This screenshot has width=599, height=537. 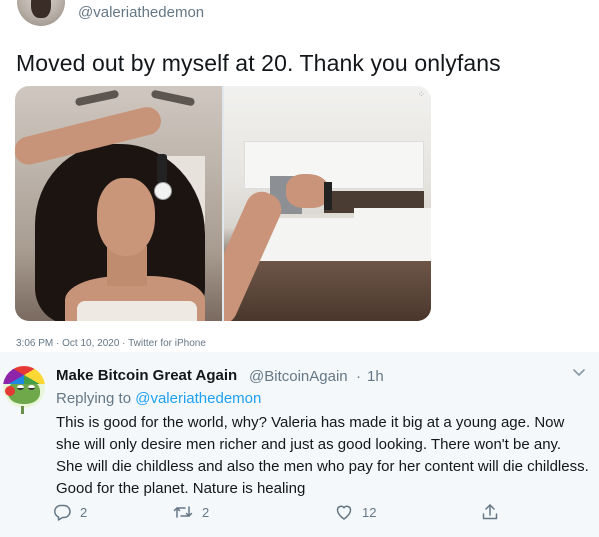 What do you see at coordinates (135, 96) in the screenshot?
I see `ceiling-fan-detail` at bounding box center [135, 96].